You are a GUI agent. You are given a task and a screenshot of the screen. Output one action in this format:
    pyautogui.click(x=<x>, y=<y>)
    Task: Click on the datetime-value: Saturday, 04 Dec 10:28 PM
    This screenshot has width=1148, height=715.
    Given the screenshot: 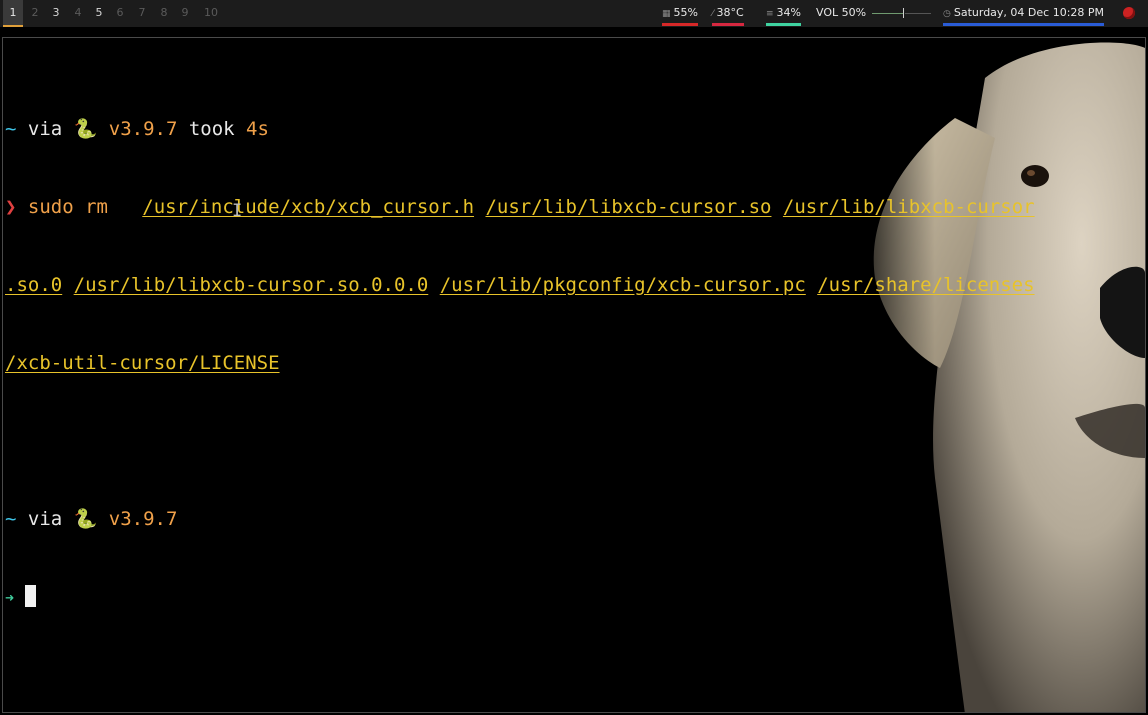 What is the action you would take?
    pyautogui.click(x=1029, y=12)
    